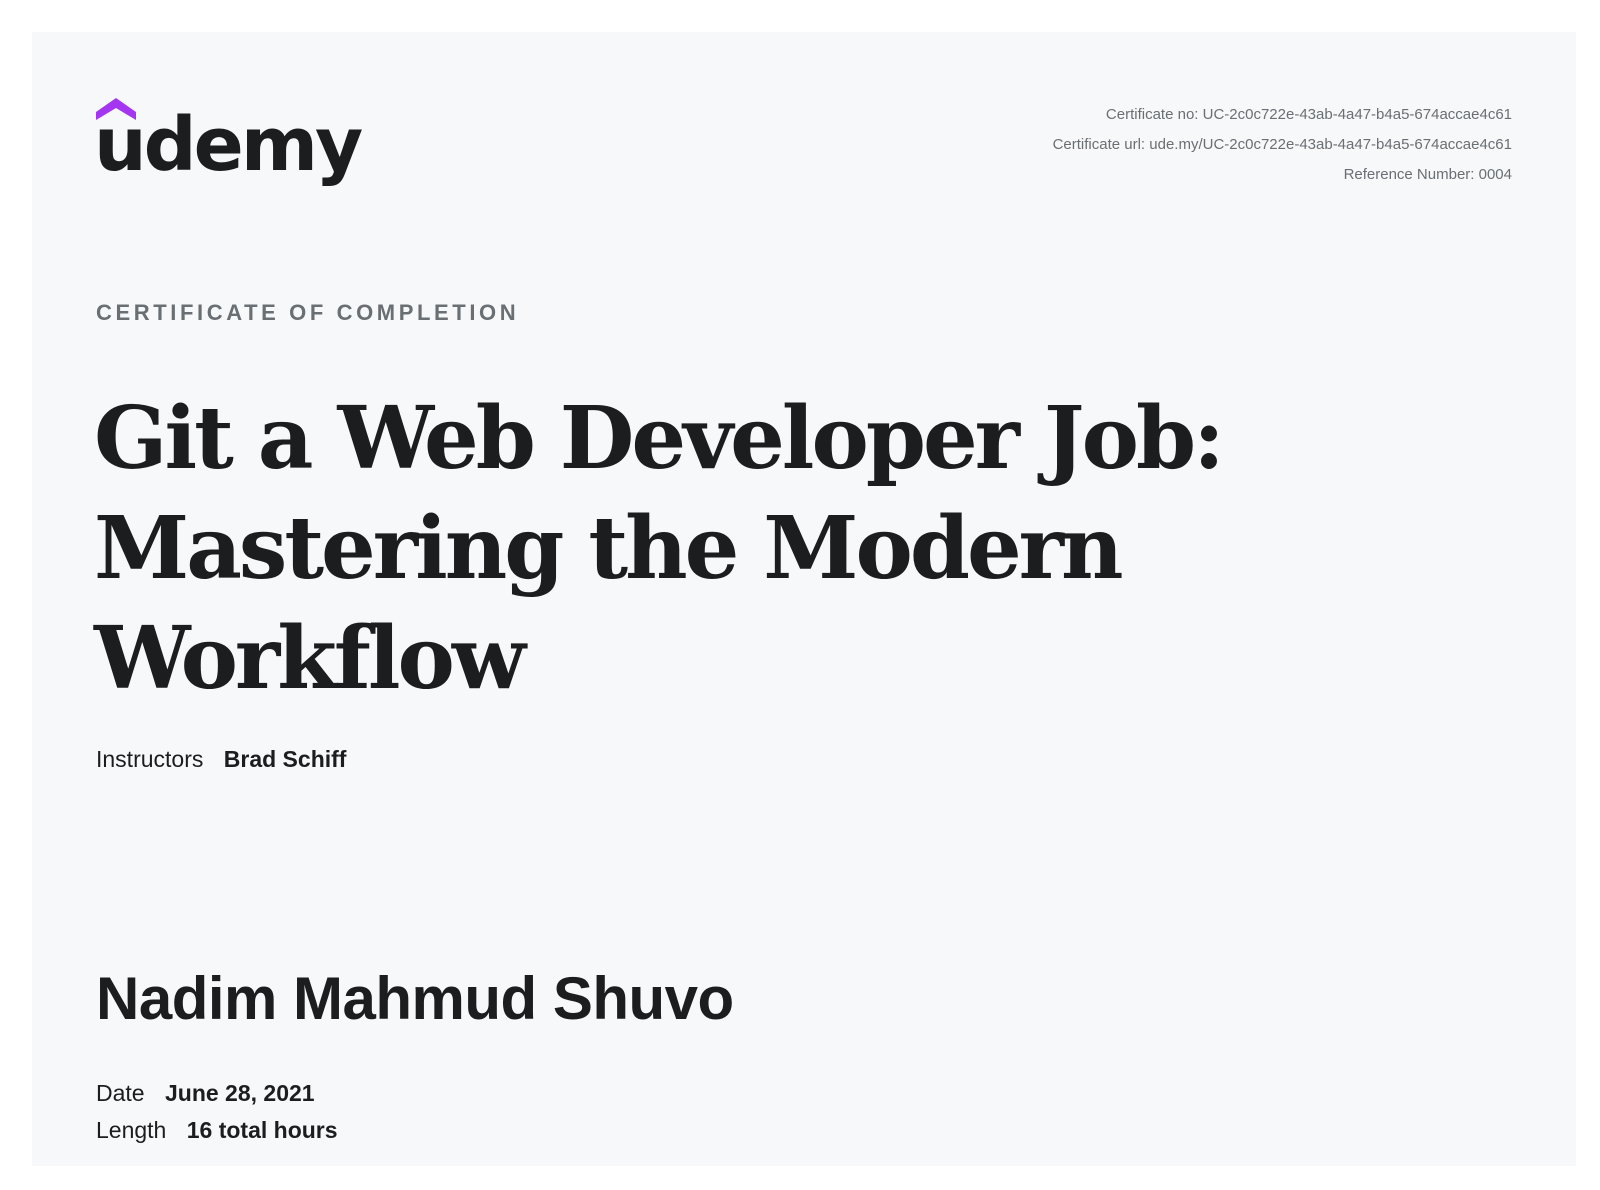 The height and width of the screenshot is (1190, 1600). Describe the element at coordinates (262, 1130) in the screenshot. I see `length-value: 16 total hours` at that location.